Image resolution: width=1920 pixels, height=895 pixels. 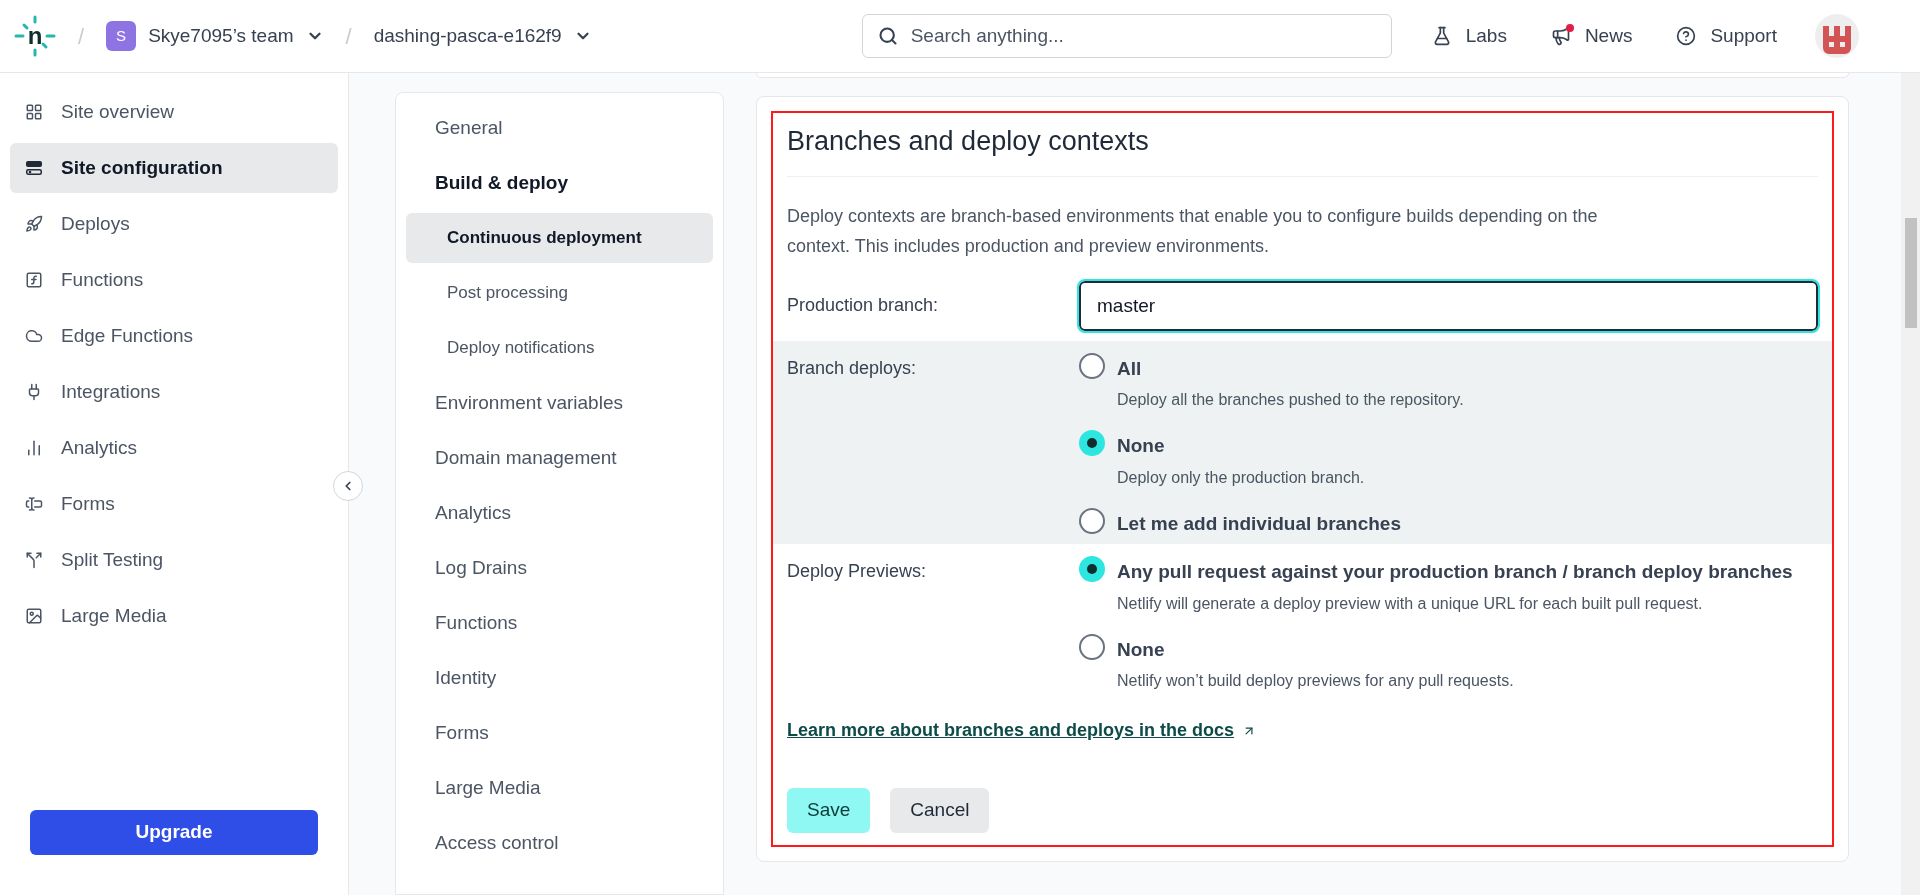 What do you see at coordinates (559, 128) in the screenshot?
I see `settings-nav-item: General` at bounding box center [559, 128].